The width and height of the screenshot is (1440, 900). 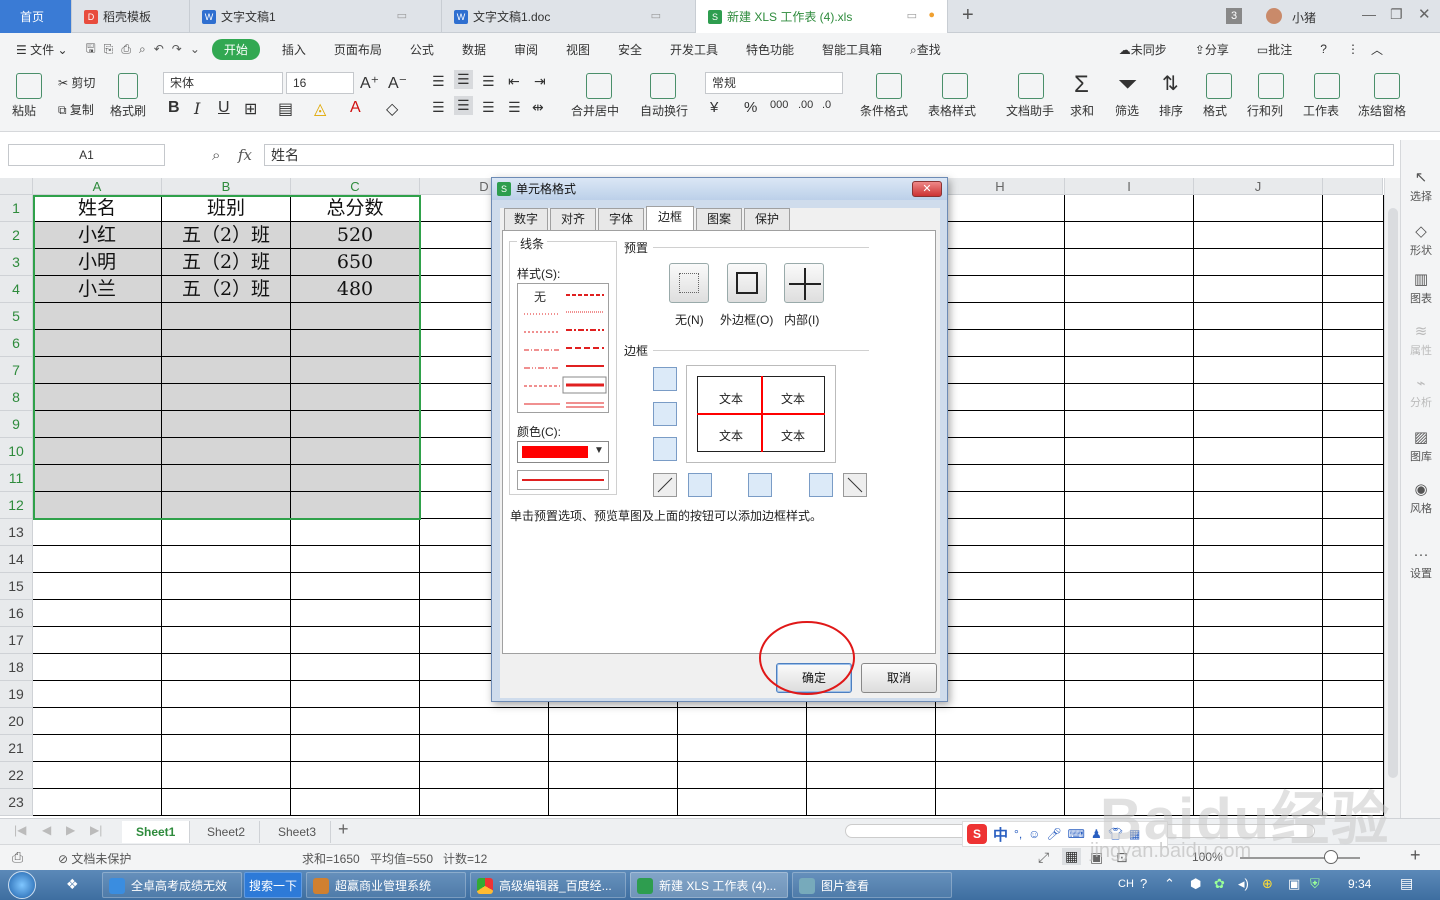 What do you see at coordinates (1406, 883) in the screenshot?
I see `tray-notification-icon: ▤` at bounding box center [1406, 883].